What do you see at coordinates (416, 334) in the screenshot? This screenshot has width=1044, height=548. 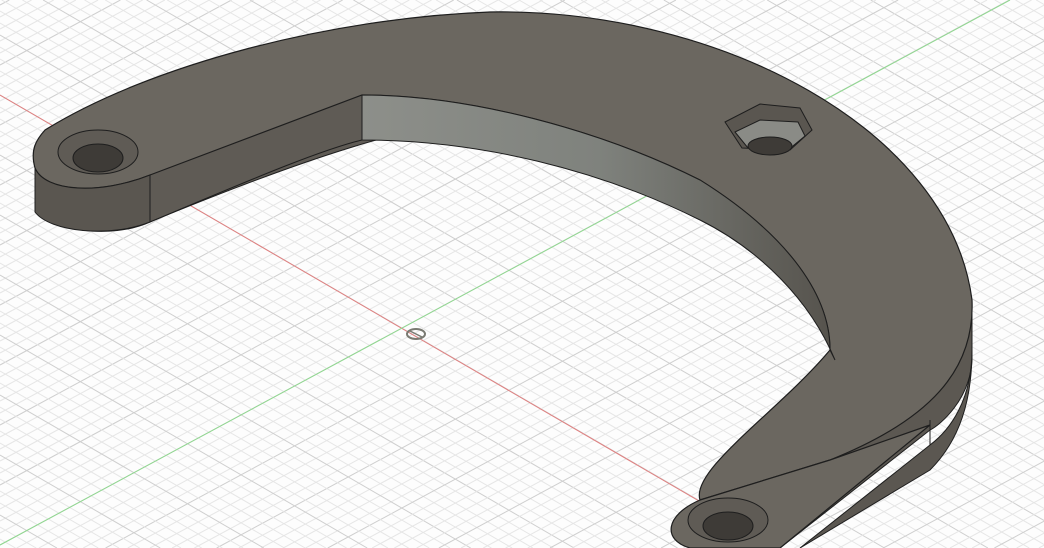 I see `origin-icon` at bounding box center [416, 334].